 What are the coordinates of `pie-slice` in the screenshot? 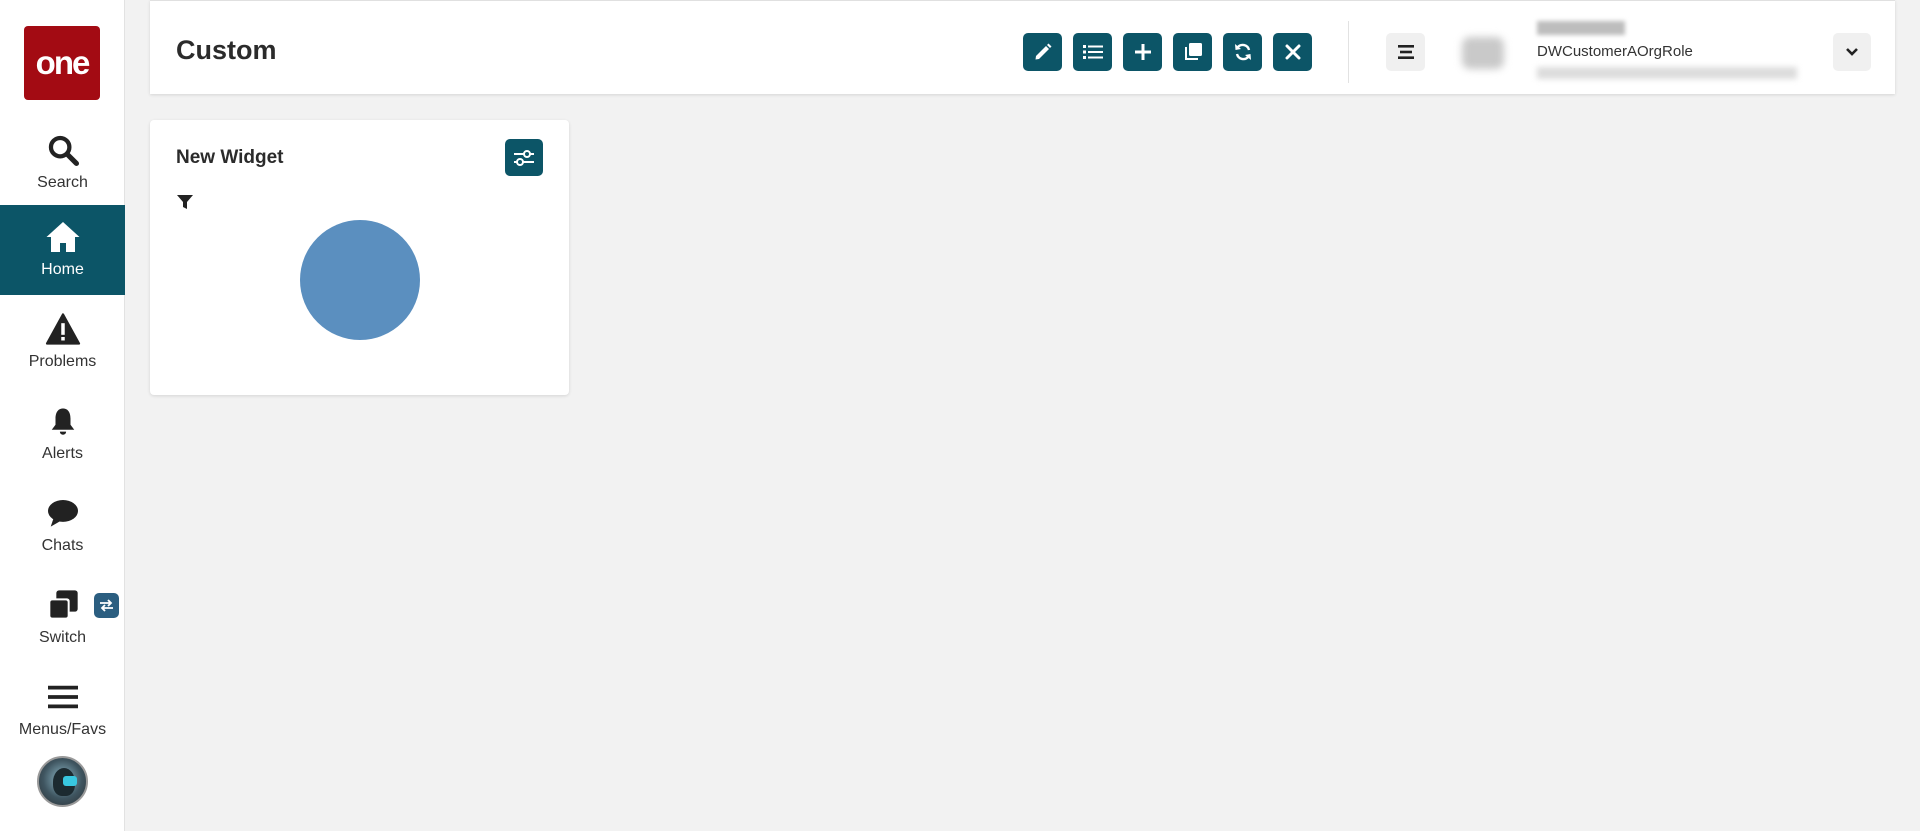 It's located at (360, 280).